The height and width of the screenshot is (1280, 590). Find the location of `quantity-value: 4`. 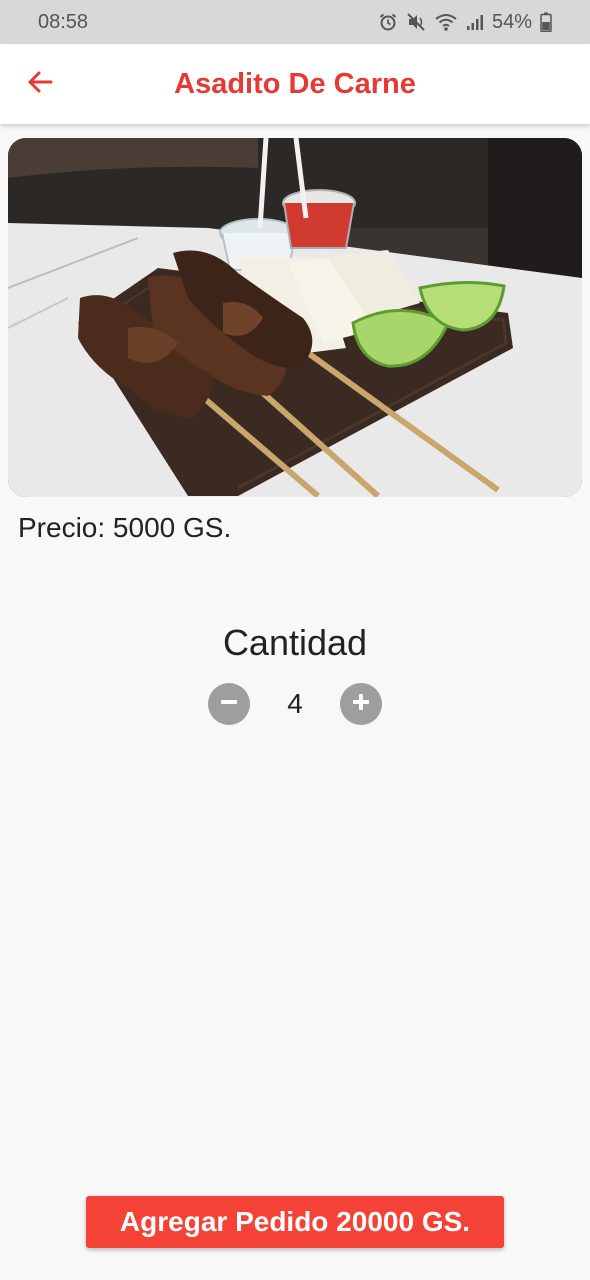

quantity-value: 4 is located at coordinates (295, 703).